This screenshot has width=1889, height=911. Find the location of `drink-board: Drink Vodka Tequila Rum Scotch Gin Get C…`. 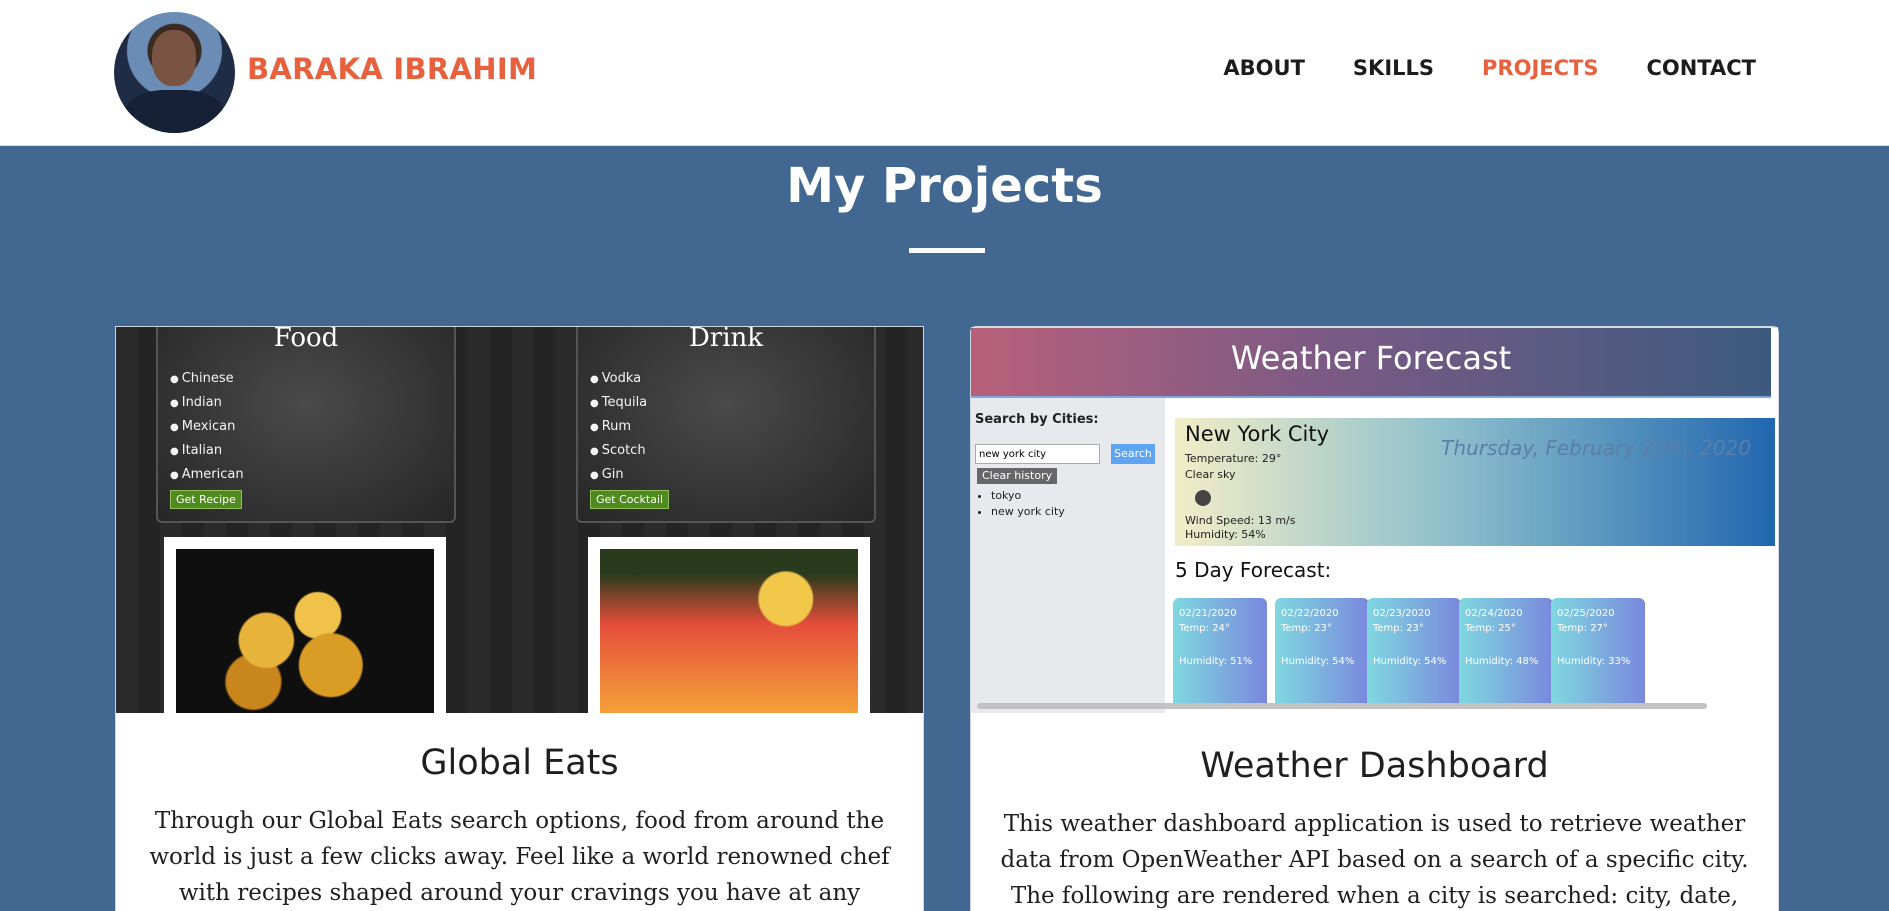

drink-board: Drink Vodka Tequila Rum Scotch Gin Get C… is located at coordinates (726, 425).